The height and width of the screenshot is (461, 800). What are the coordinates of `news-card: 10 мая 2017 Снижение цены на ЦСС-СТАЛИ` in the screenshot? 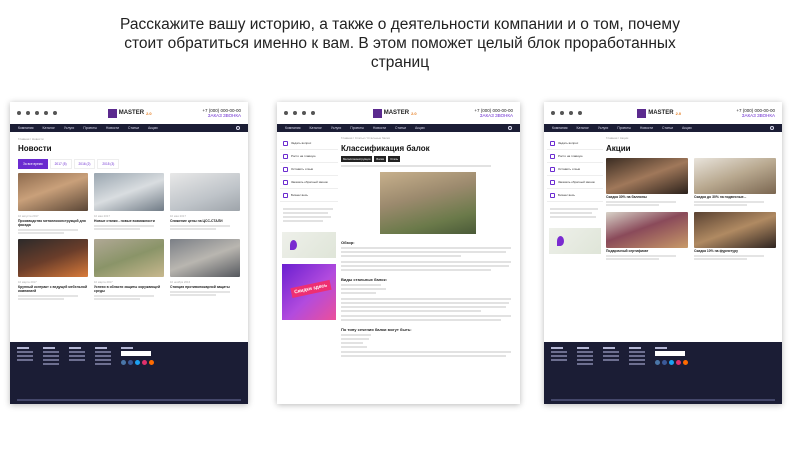 It's located at (205, 203).